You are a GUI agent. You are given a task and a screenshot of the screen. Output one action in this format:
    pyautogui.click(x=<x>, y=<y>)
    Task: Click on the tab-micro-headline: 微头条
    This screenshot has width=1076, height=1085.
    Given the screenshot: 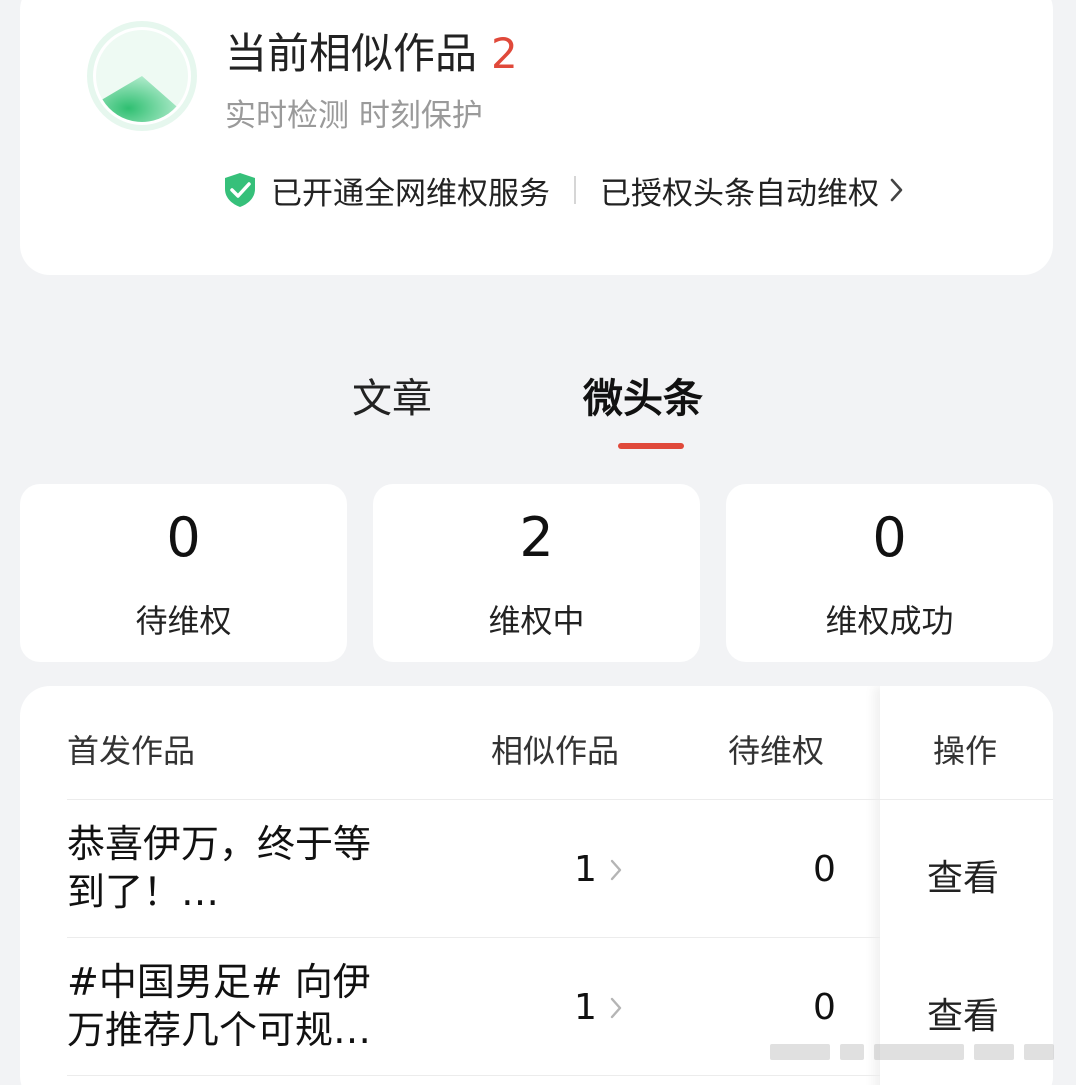 What is the action you would take?
    pyautogui.click(x=643, y=395)
    